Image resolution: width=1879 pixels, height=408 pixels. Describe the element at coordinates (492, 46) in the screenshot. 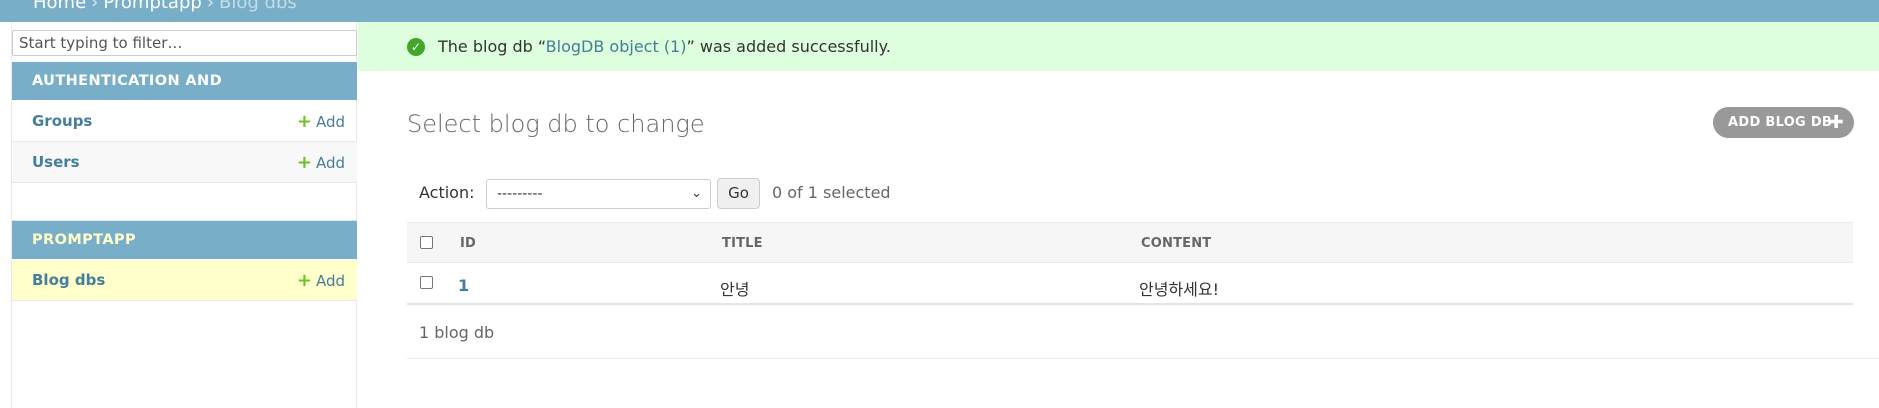

I see `message-prefix: The blog db “` at that location.